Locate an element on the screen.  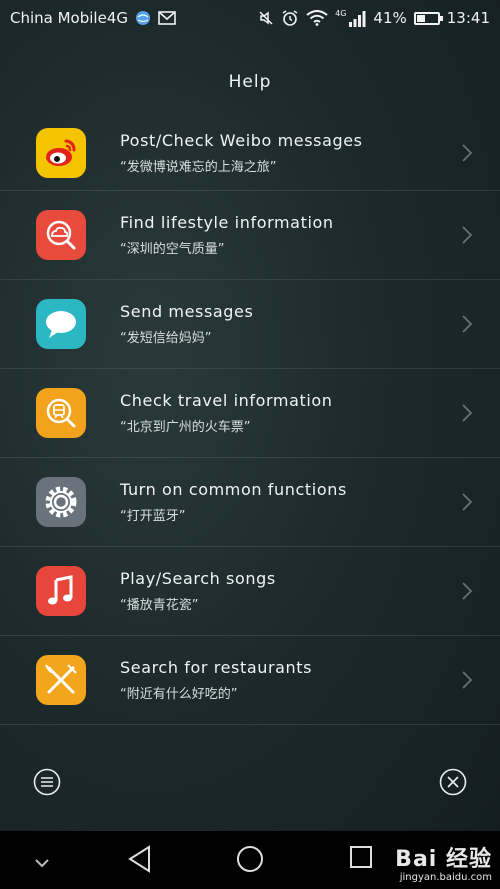
item-subtitle: “深圳的空气质量” is located at coordinates (172, 249).